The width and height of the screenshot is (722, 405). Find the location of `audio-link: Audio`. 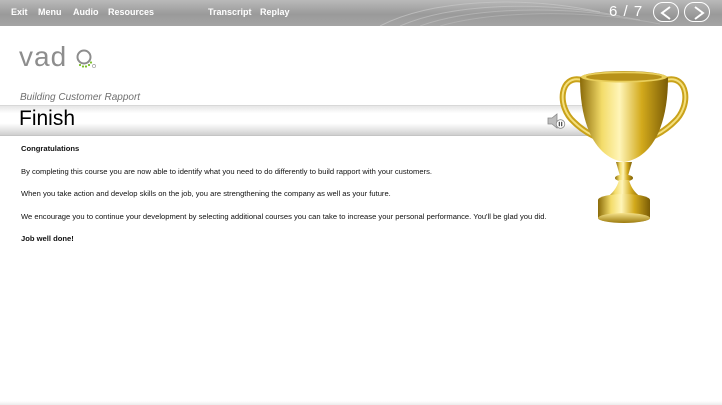

audio-link: Audio is located at coordinates (86, 12).